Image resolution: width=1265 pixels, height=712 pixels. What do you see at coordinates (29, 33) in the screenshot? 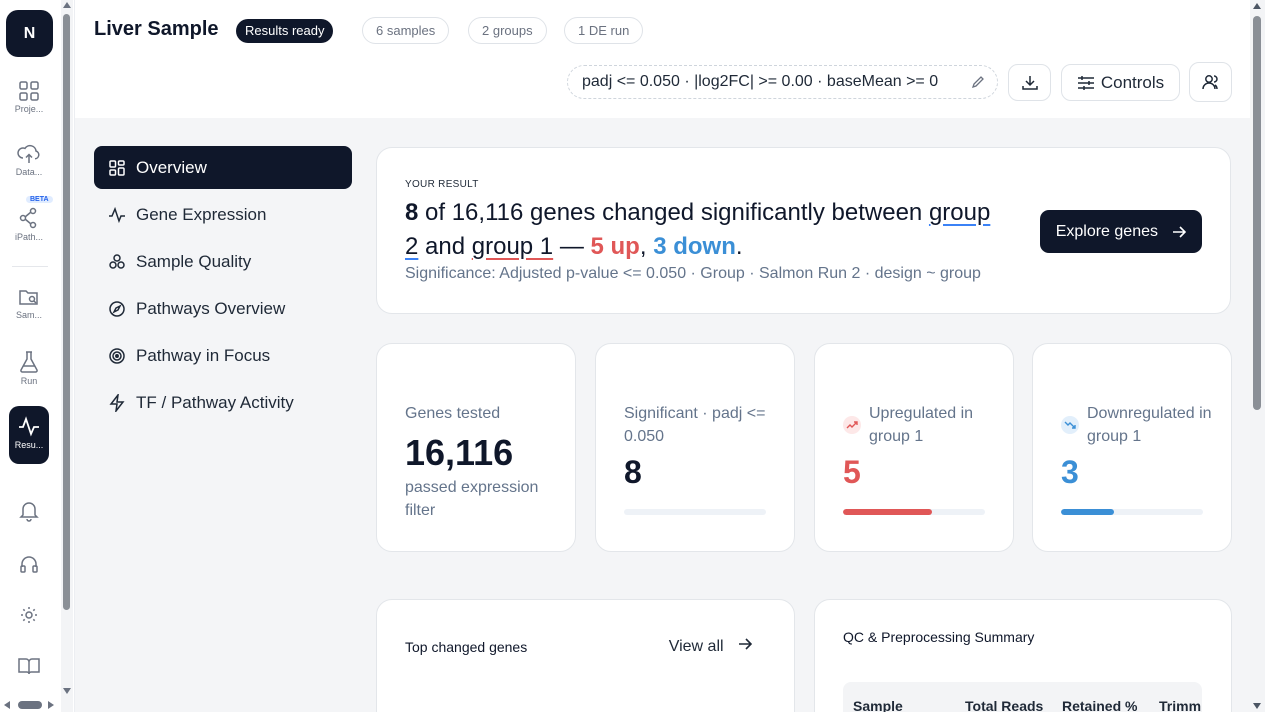
I see `app-logo: N` at bounding box center [29, 33].